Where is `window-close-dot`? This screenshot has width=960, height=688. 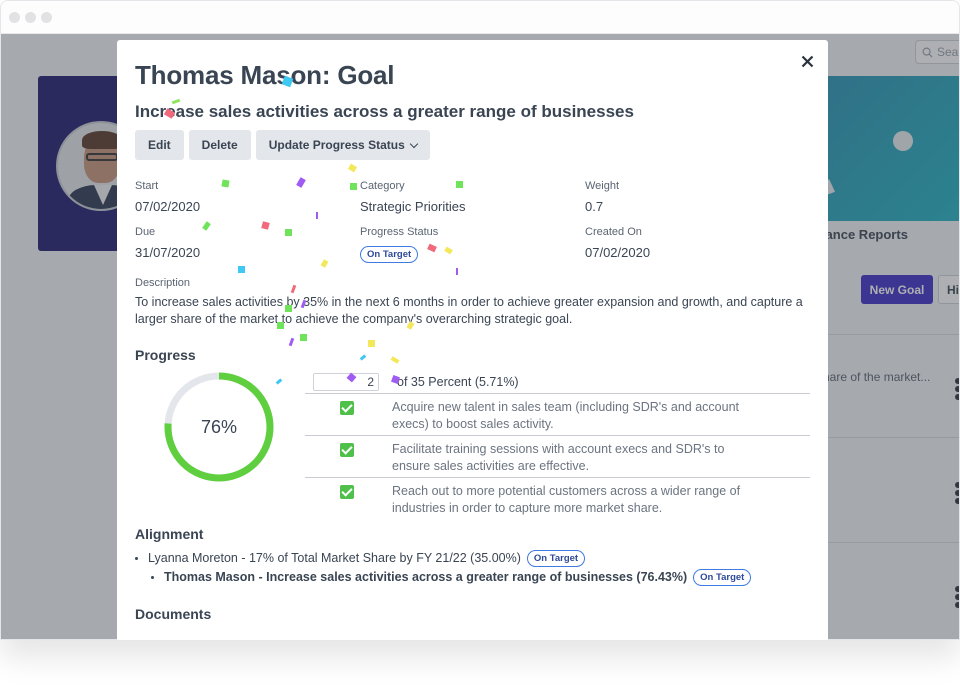
window-close-dot is located at coordinates (14, 17).